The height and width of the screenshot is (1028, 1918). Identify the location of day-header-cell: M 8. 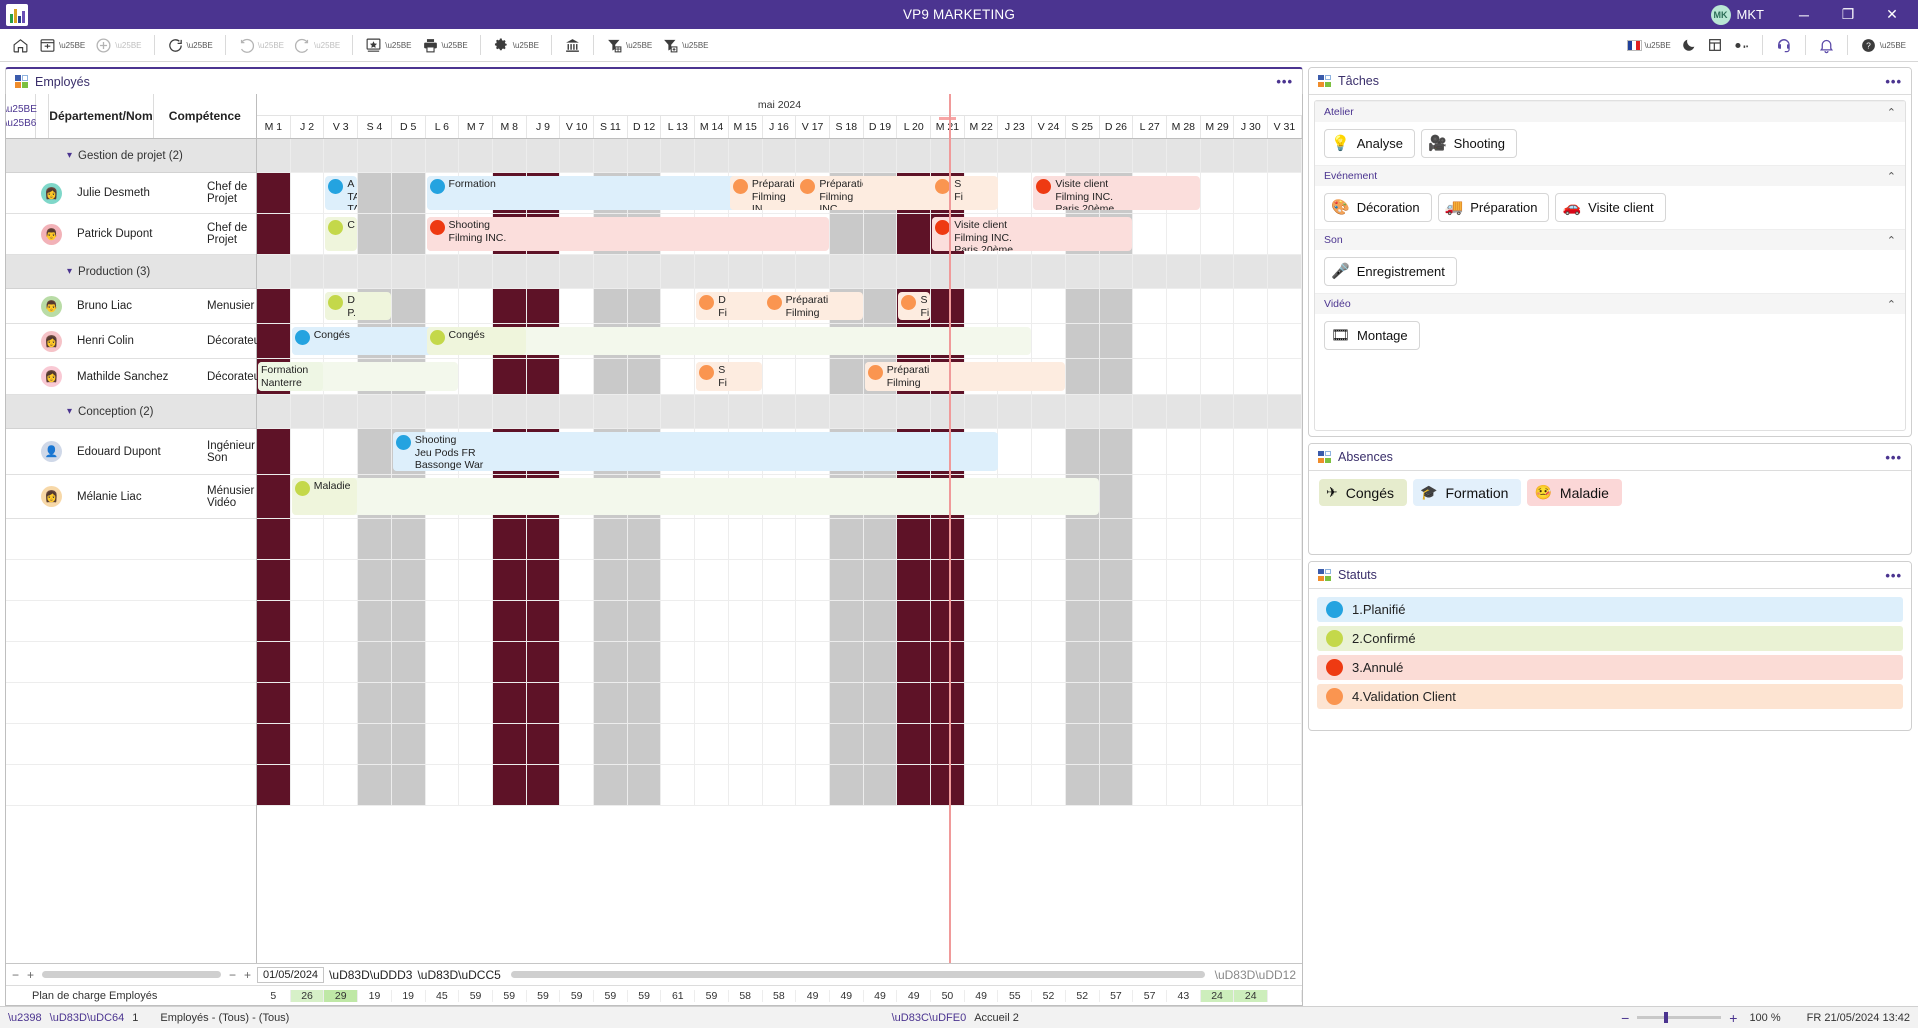
(510, 127).